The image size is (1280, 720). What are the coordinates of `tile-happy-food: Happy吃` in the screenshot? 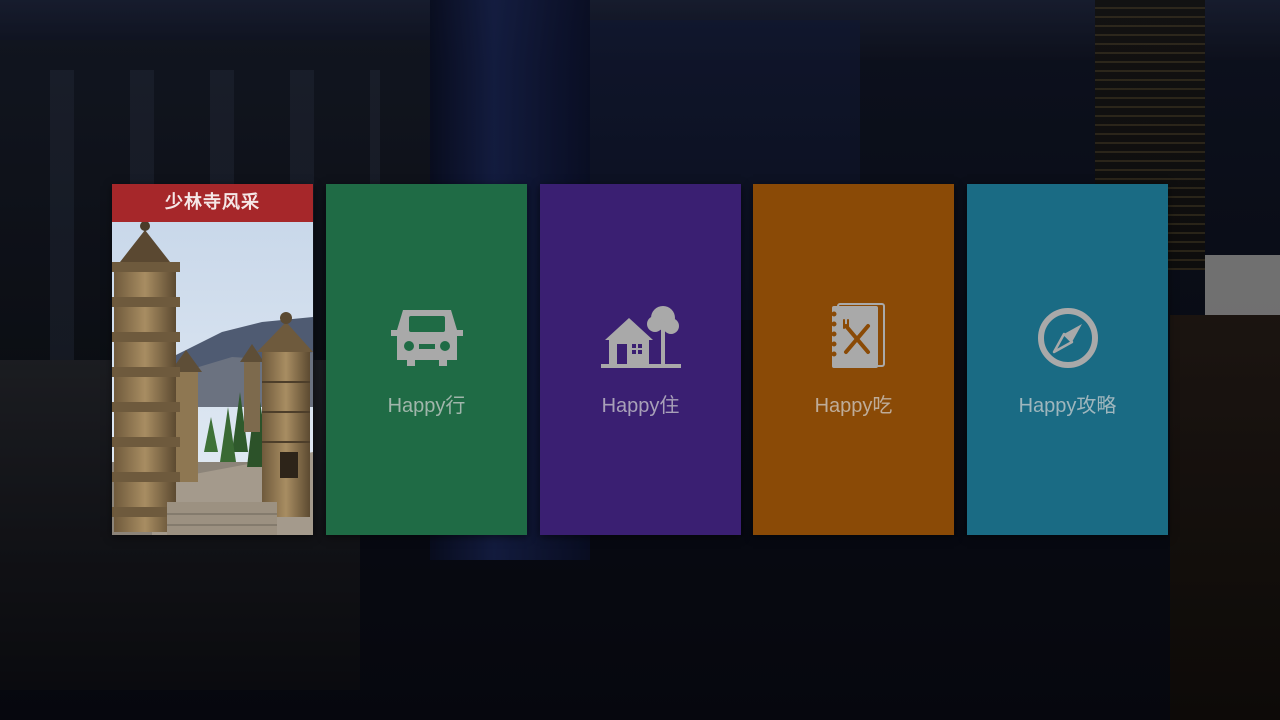 It's located at (853, 359).